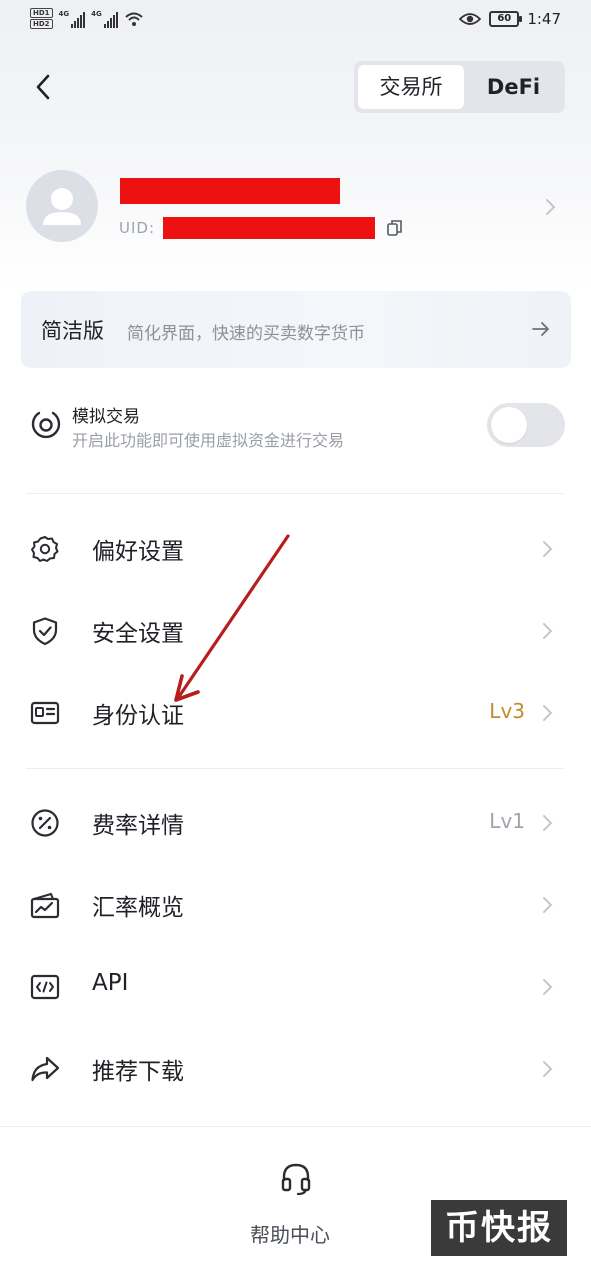  I want to click on clock: 1:47, so click(544, 19).